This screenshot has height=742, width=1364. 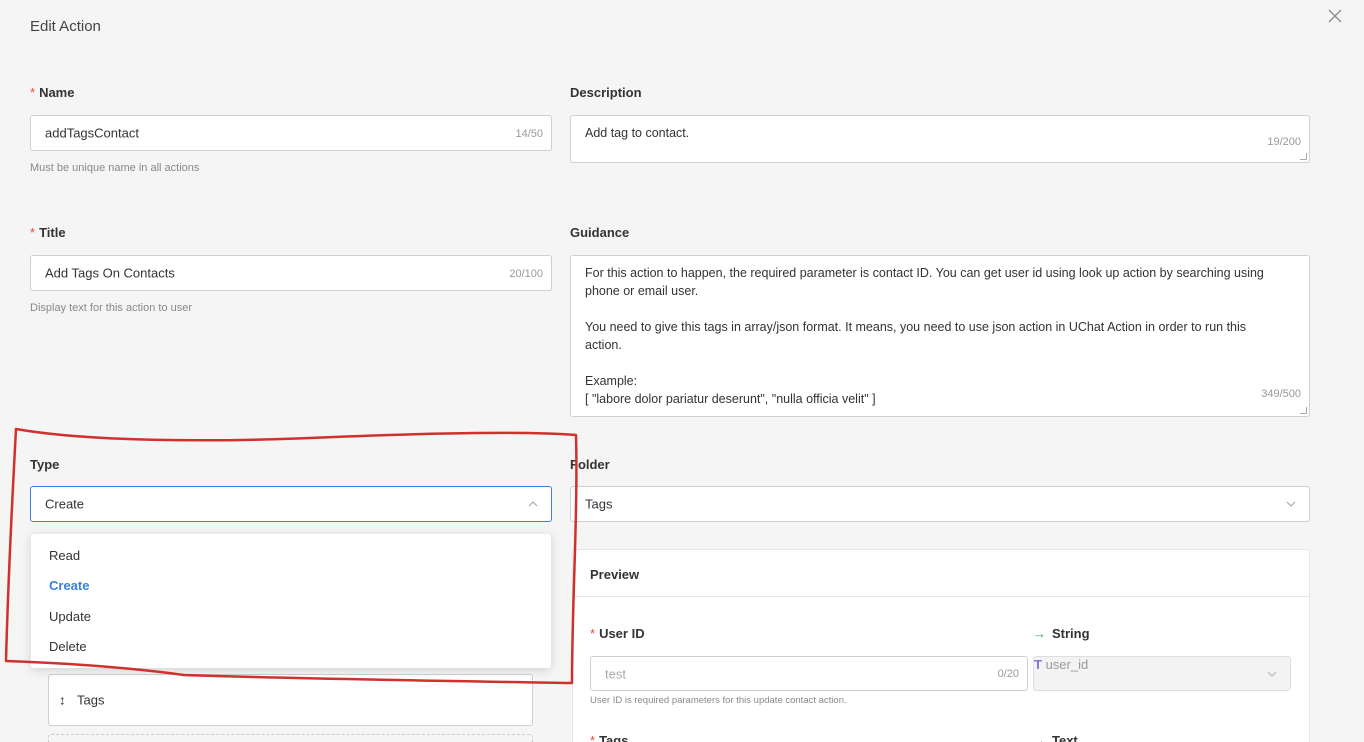 What do you see at coordinates (615, 673) in the screenshot?
I see `user-id-placeholder: test` at bounding box center [615, 673].